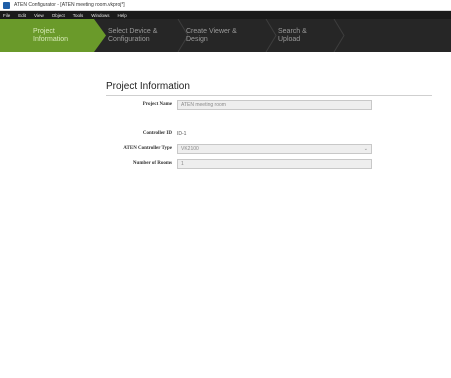 The height and width of the screenshot is (378, 451). What do you see at coordinates (6, 15) in the screenshot?
I see `menu-file: File` at bounding box center [6, 15].